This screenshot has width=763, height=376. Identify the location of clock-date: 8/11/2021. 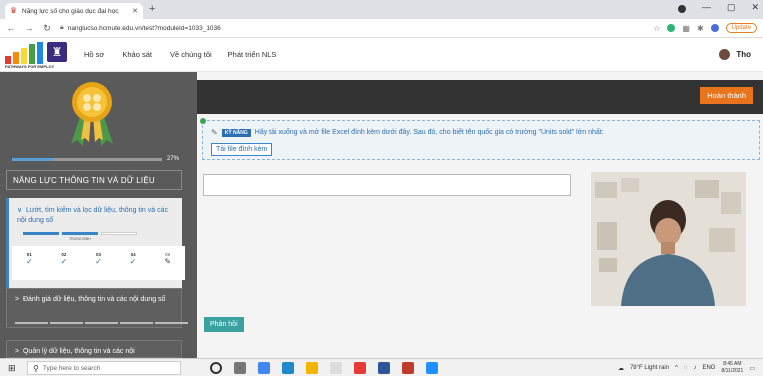
(732, 371).